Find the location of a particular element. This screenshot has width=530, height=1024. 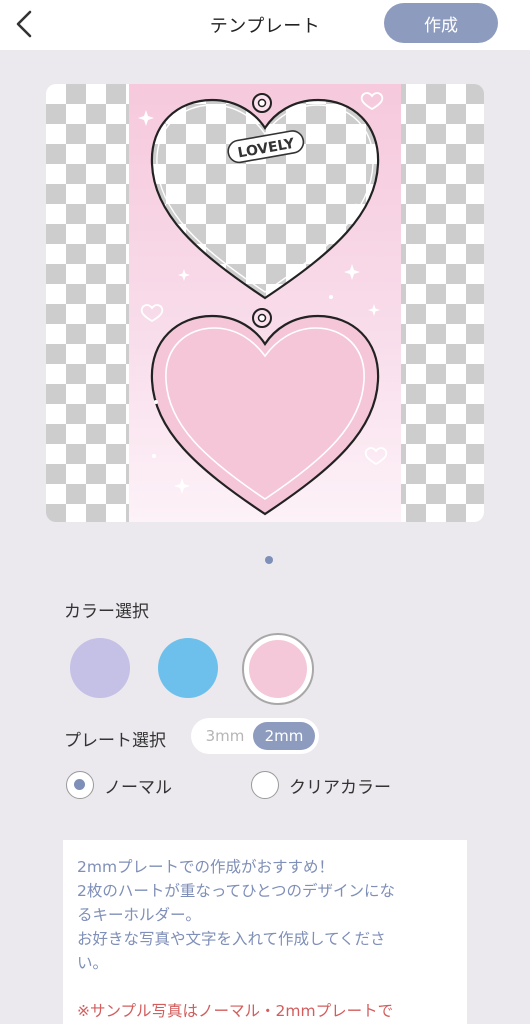

color-select-label: カラー選択 is located at coordinates (106, 612).